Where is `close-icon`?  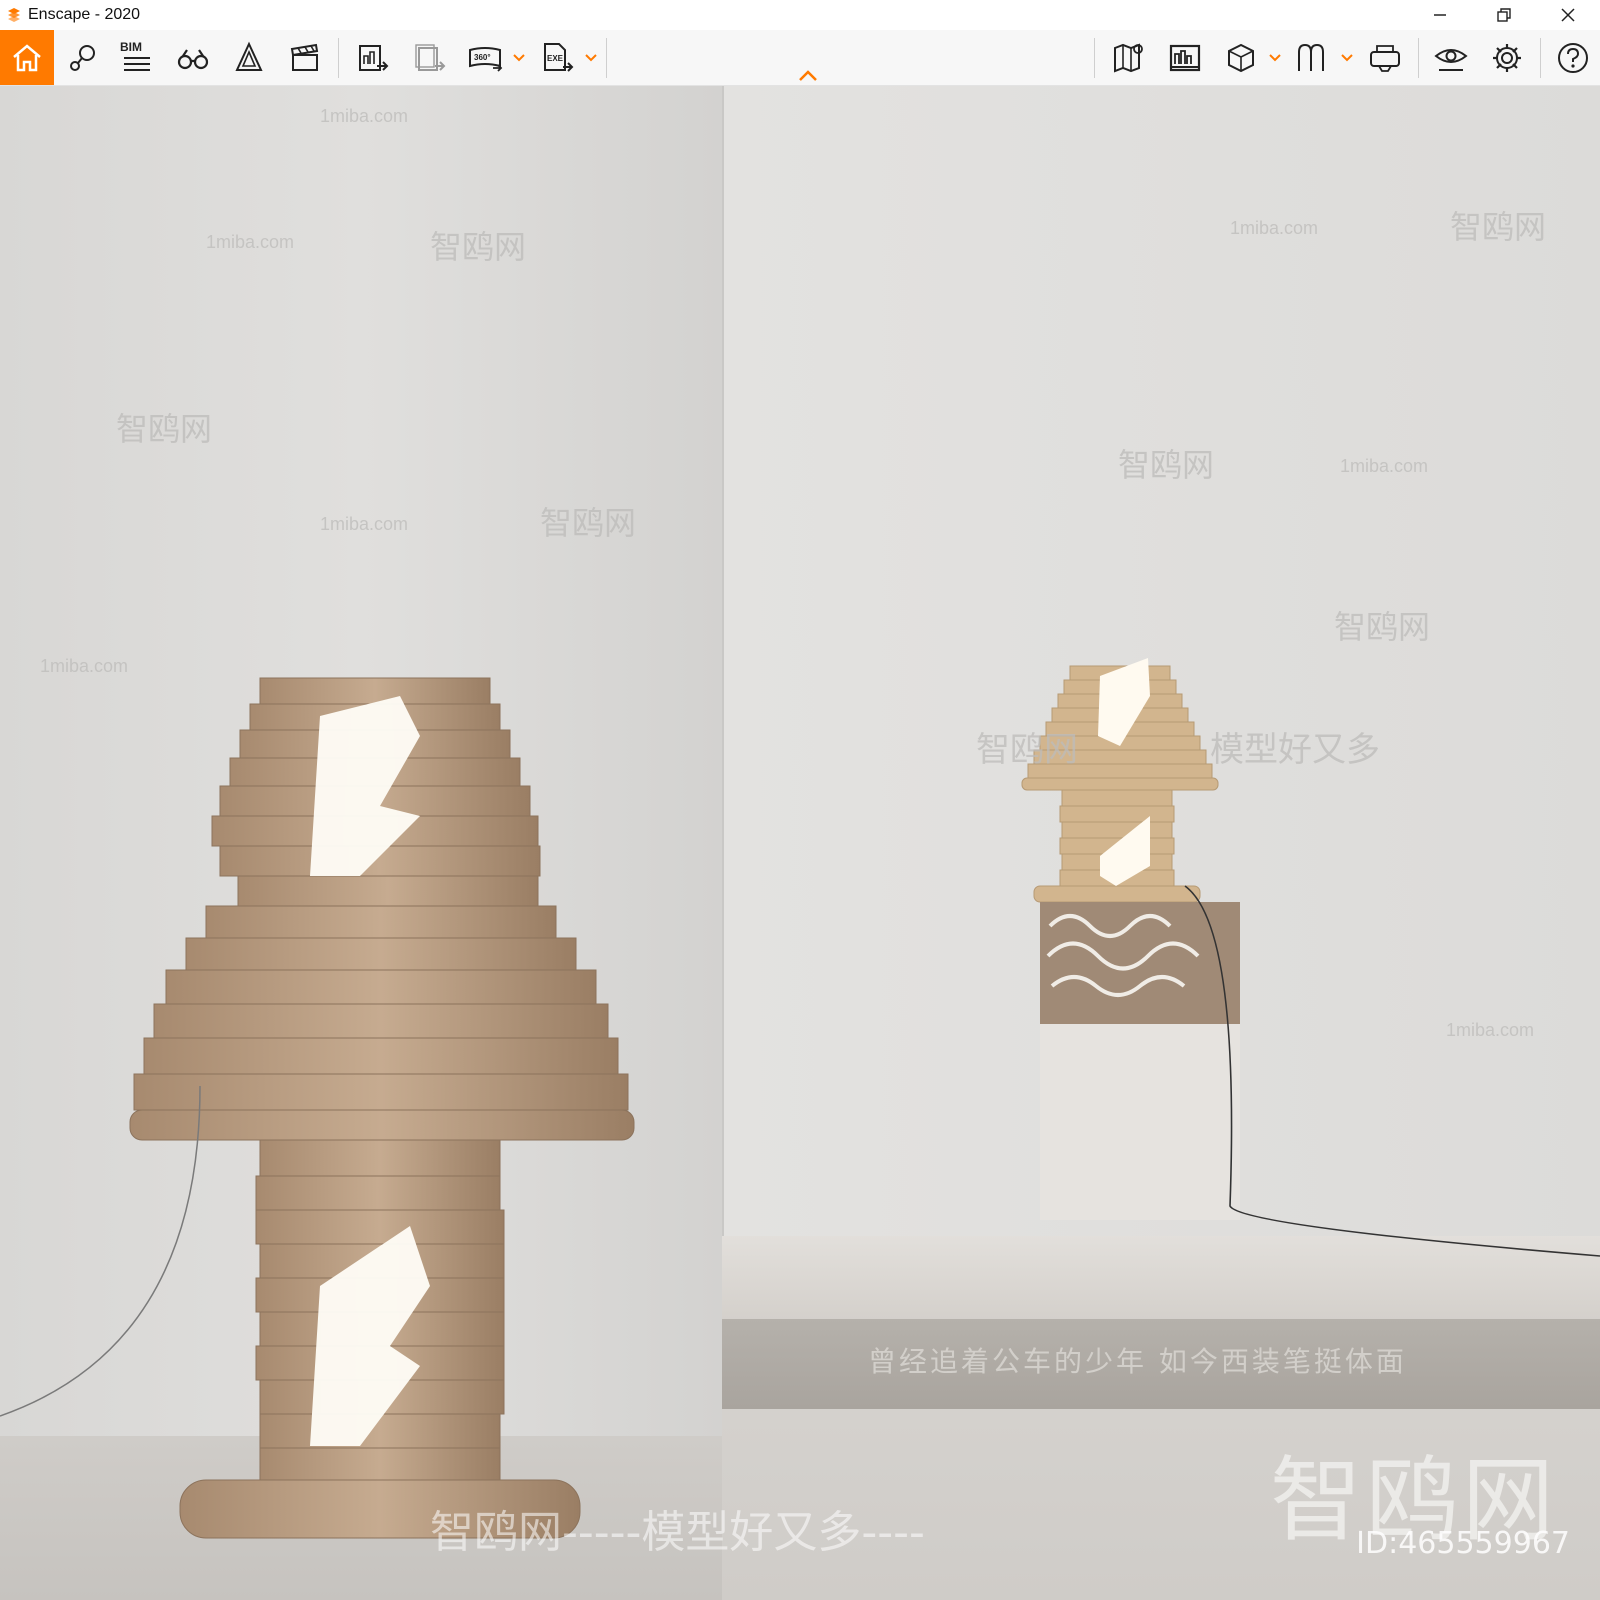
close-icon is located at coordinates (1568, 15).